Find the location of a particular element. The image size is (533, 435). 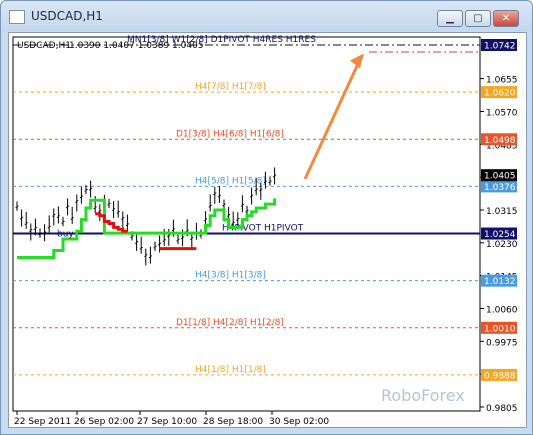

y-tick-label: 1.0230 is located at coordinates (502, 245).